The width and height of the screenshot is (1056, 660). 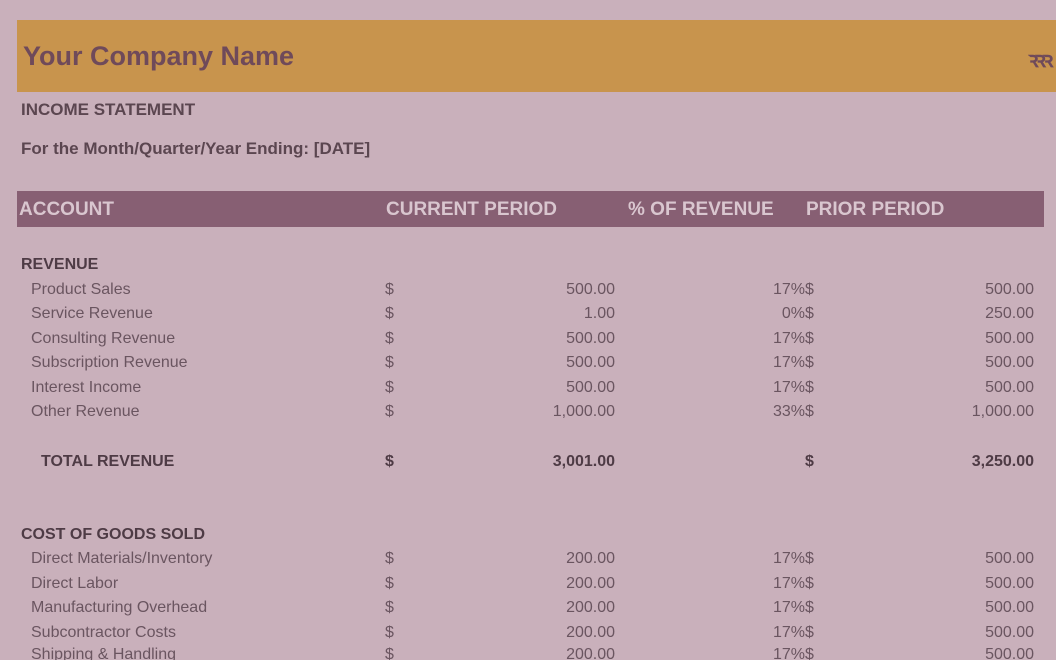 What do you see at coordinates (119, 608) in the screenshot?
I see `row-account: Manufacturing Overhead` at bounding box center [119, 608].